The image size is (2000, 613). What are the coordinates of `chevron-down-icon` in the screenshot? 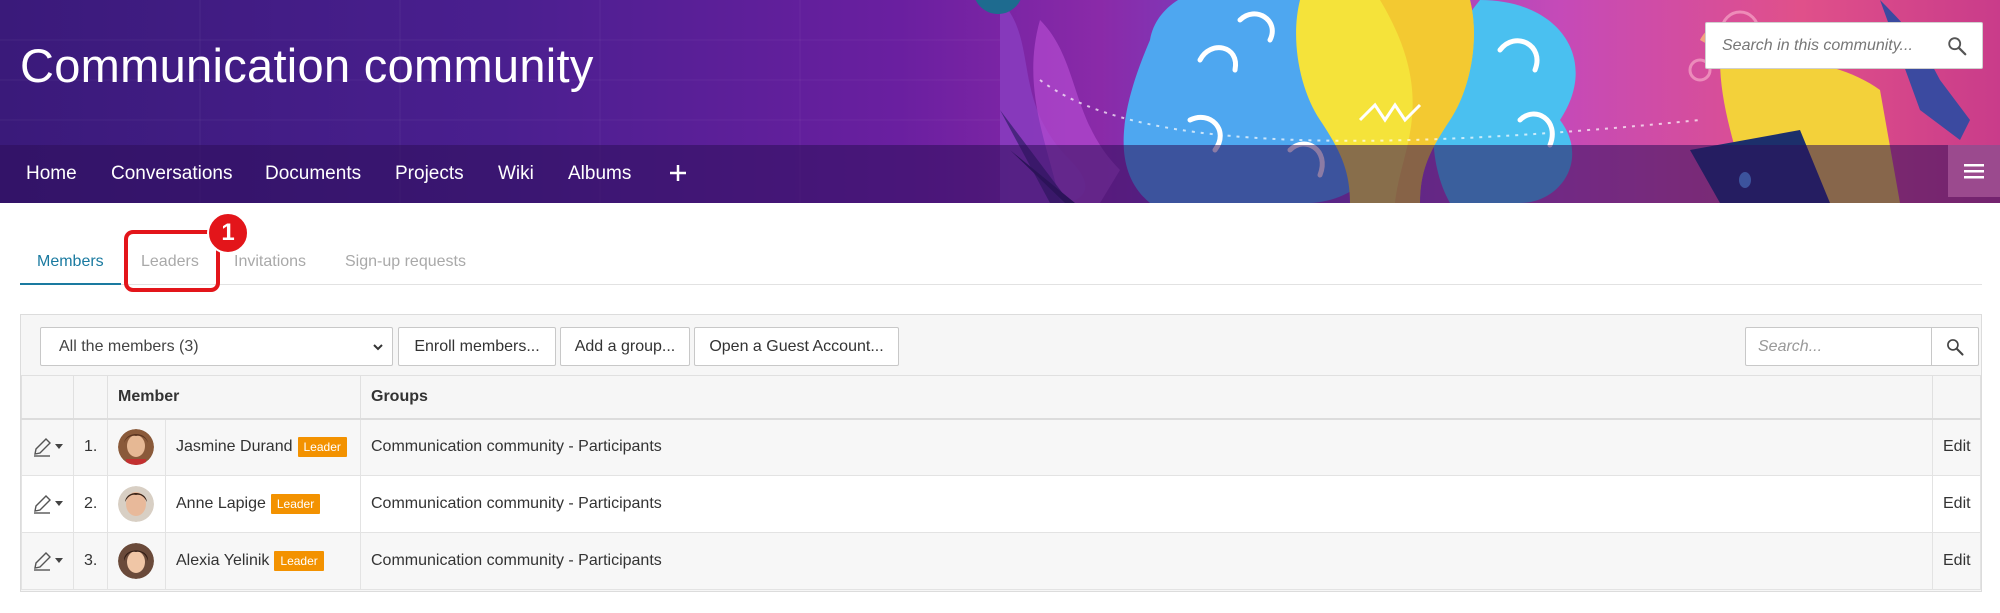 It's located at (378, 347).